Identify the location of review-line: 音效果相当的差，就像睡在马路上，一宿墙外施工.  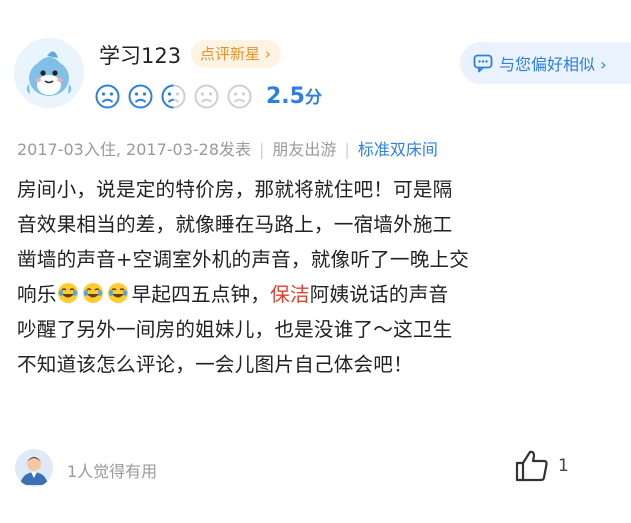
(235, 224).